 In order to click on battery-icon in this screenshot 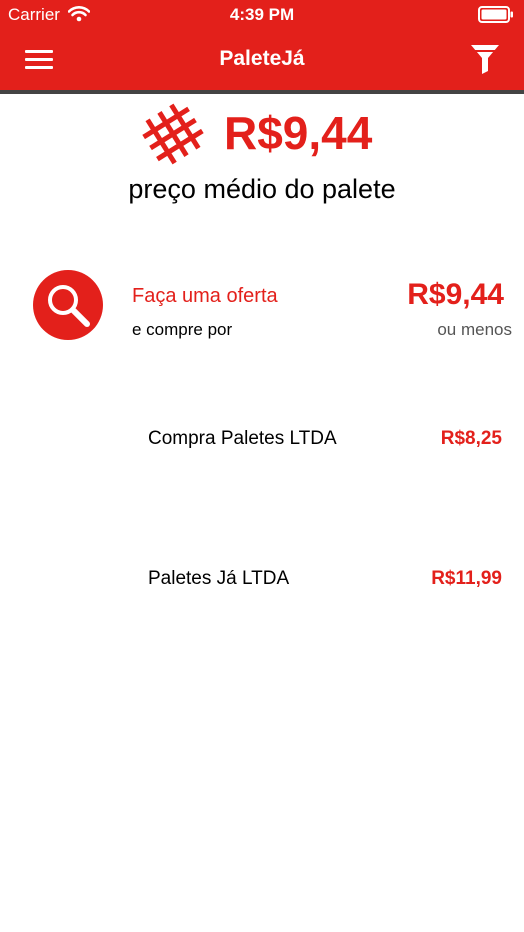, I will do `click(495, 14)`.